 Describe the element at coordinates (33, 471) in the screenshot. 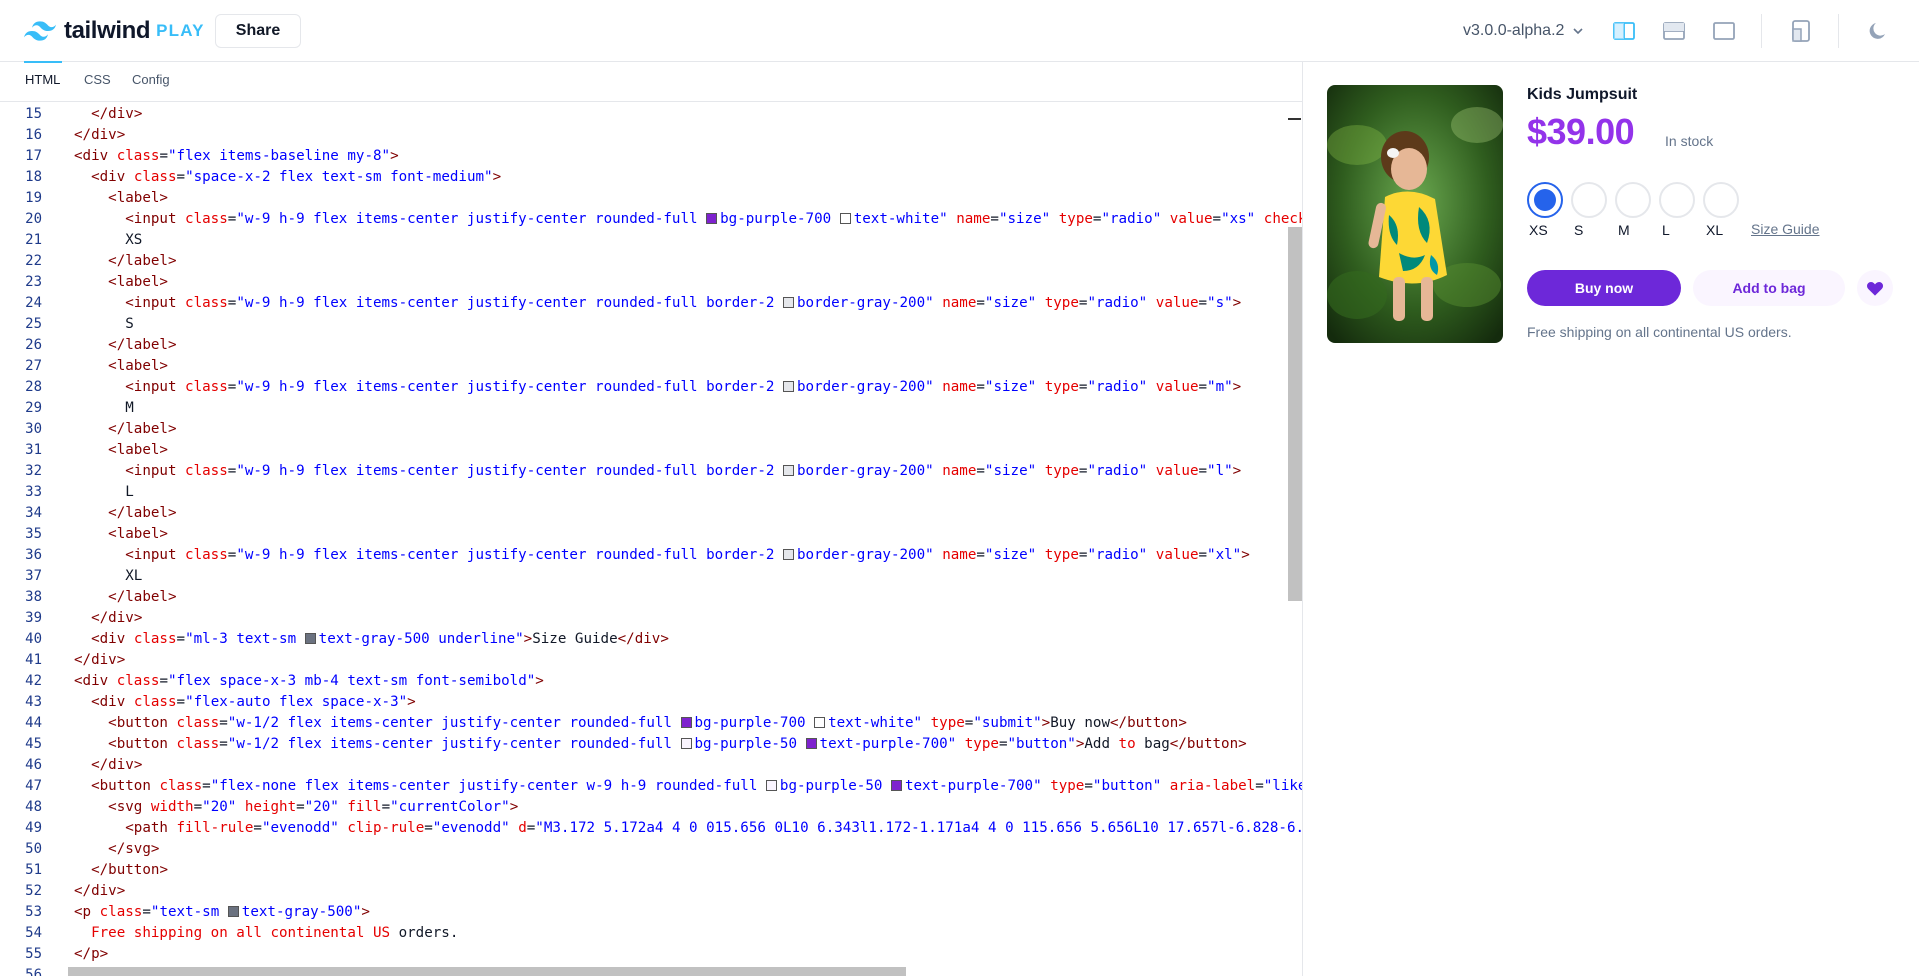

I see `line-number: 32` at that location.